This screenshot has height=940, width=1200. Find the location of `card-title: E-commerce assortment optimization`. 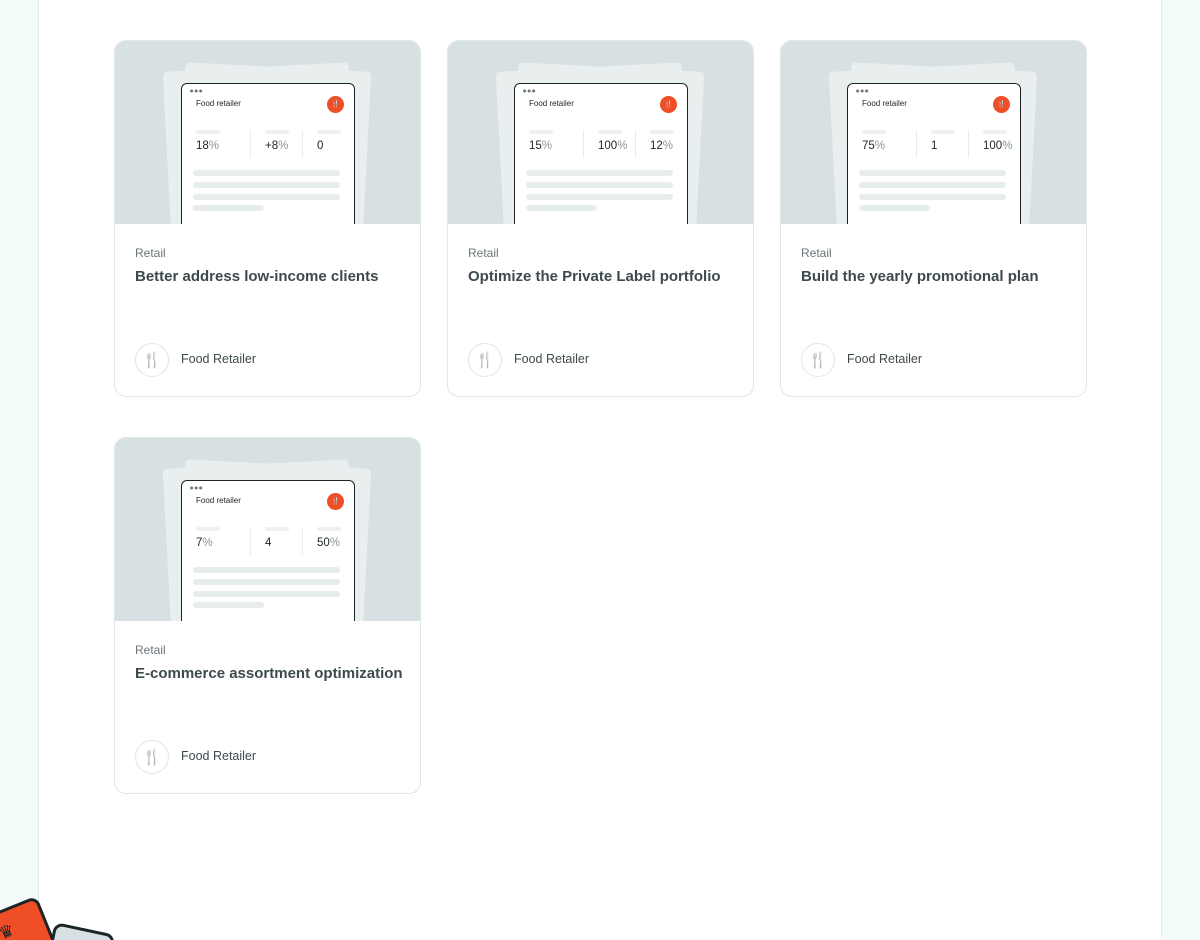

card-title: E-commerce assortment optimization is located at coordinates (270, 674).